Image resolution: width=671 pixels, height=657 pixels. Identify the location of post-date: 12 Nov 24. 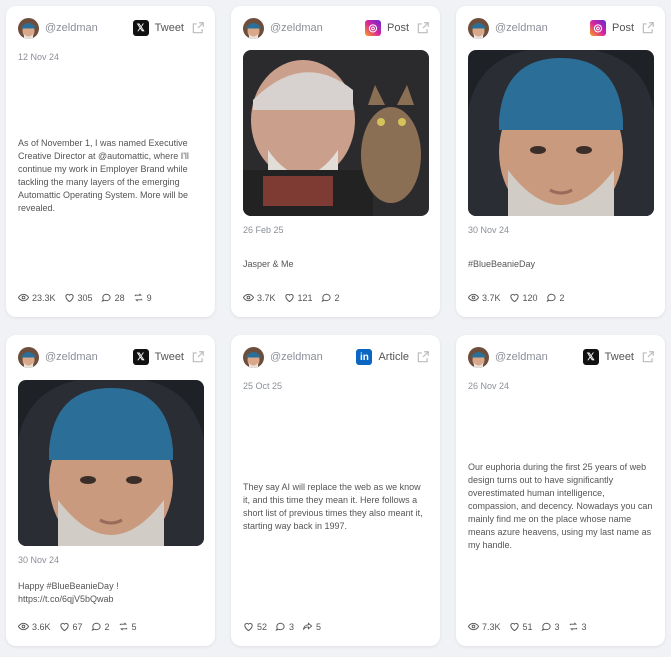
(39, 57).